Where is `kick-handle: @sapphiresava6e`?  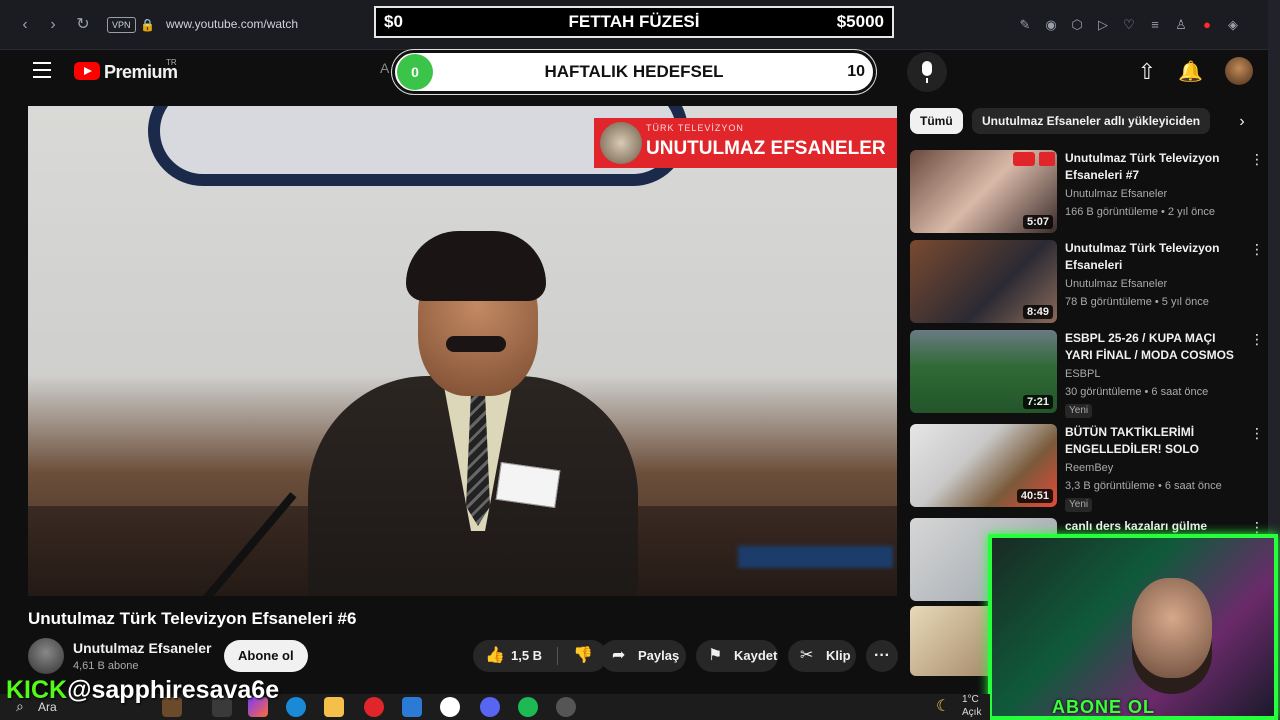 kick-handle: @sapphiresava6e is located at coordinates (173, 690).